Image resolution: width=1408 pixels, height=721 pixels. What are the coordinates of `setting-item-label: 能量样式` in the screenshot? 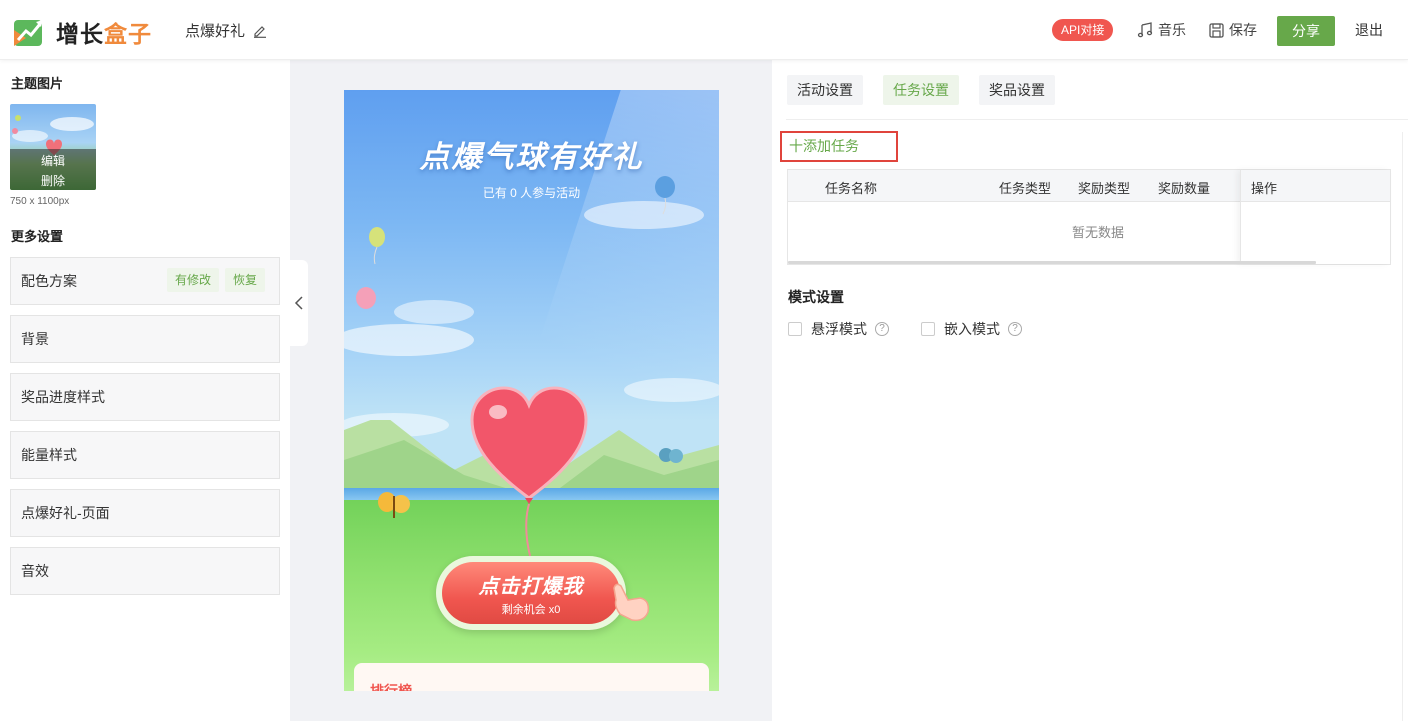 It's located at (49, 455).